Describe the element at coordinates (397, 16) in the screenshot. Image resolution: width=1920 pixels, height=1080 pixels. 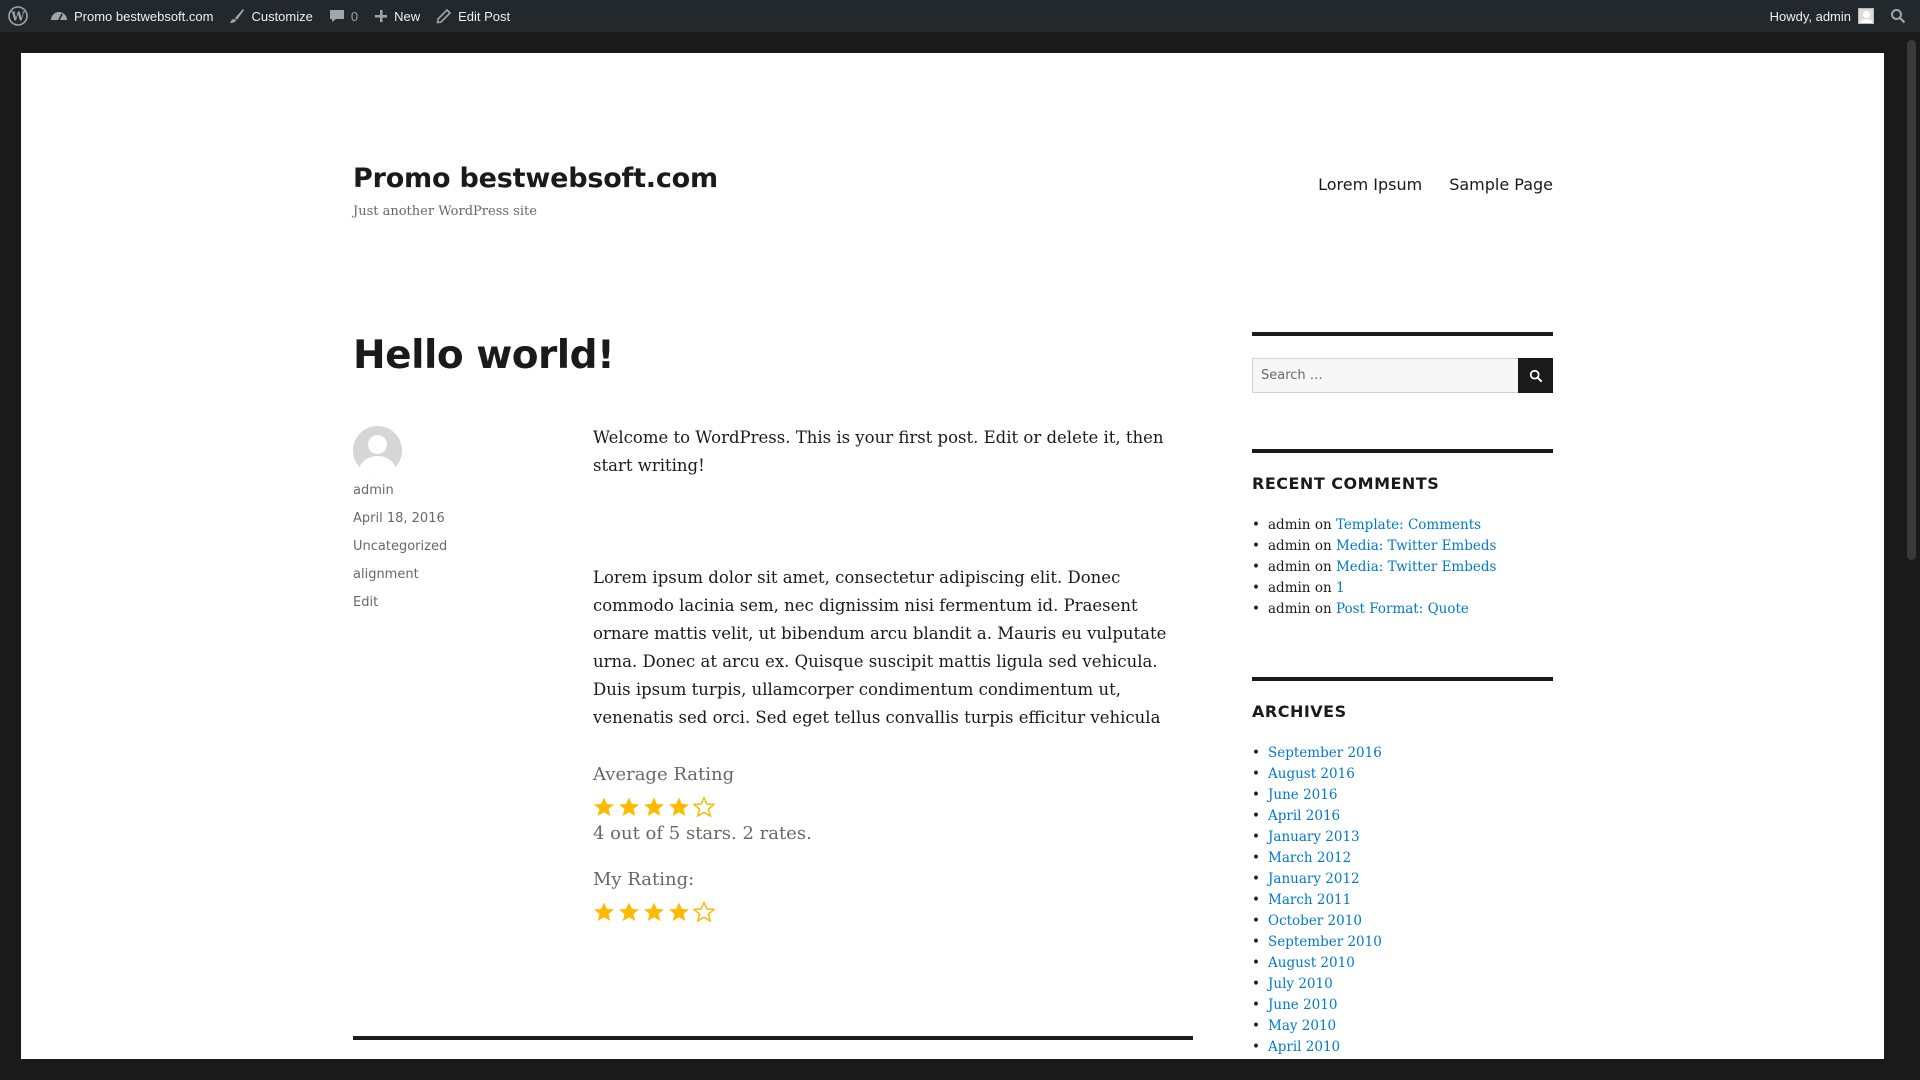
I see `new-content-menu: New` at that location.